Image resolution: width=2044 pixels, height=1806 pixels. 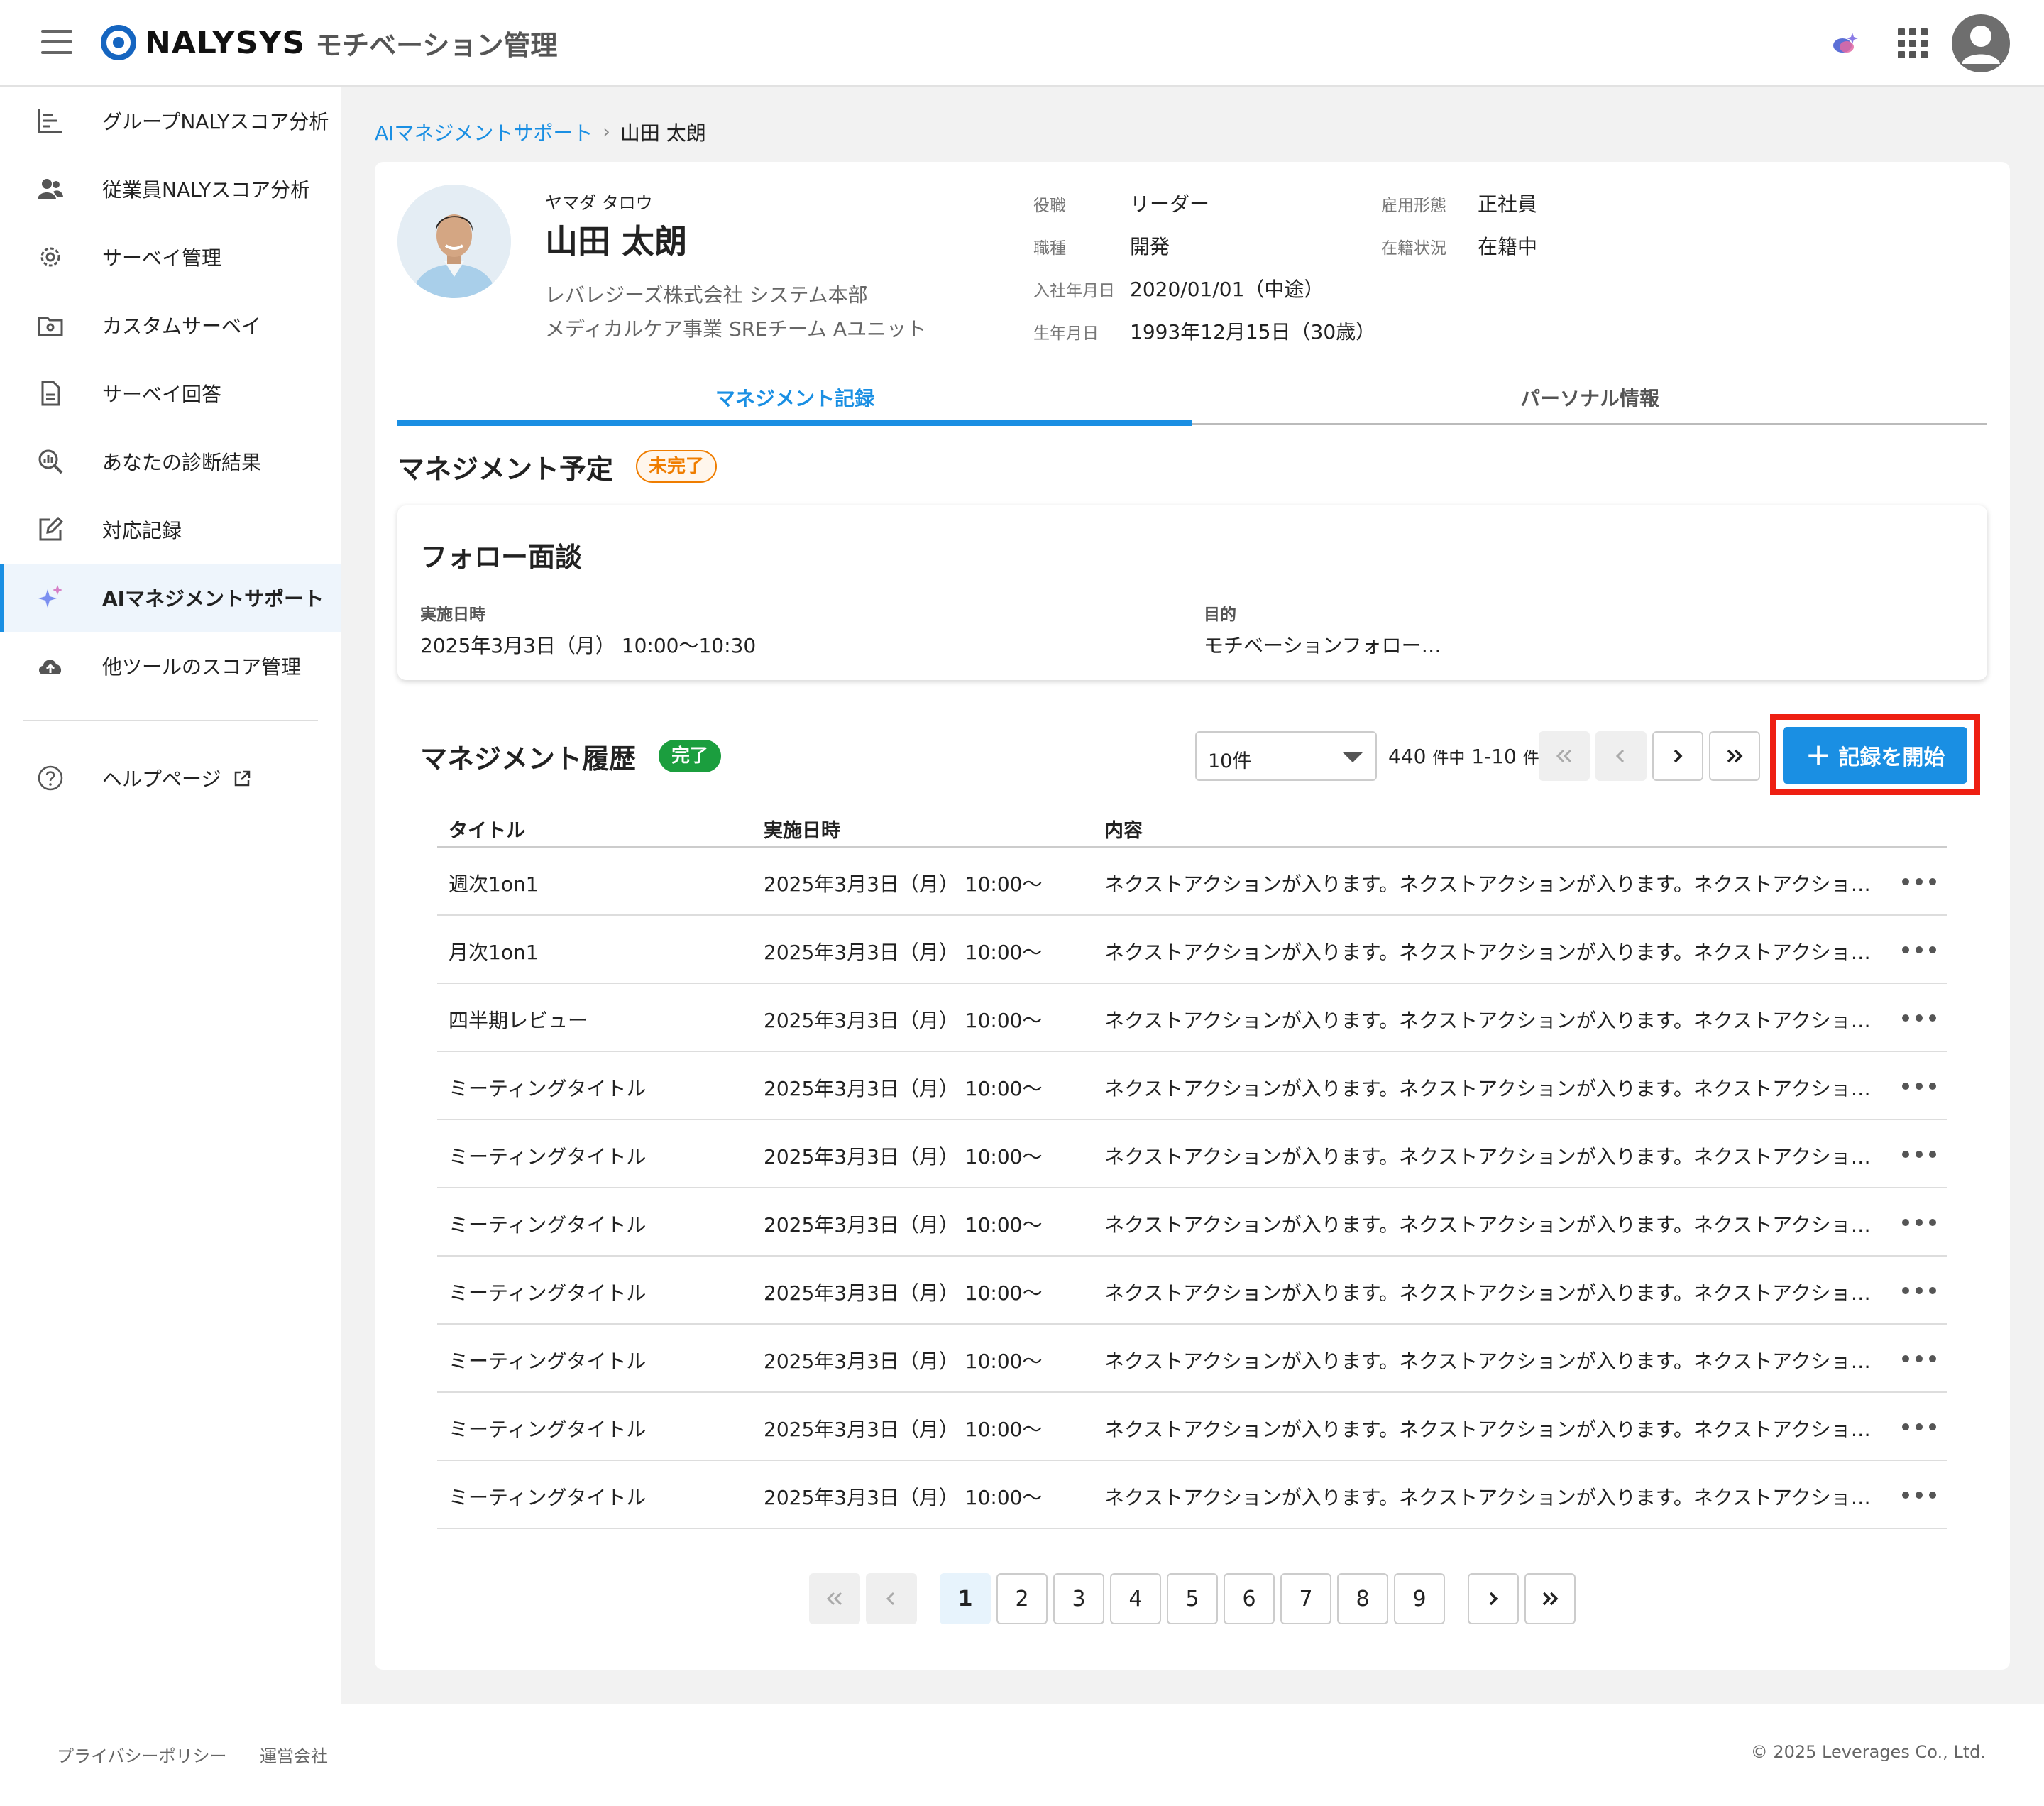 I want to click on double-chevron-left-icon, so click(x=834, y=1599).